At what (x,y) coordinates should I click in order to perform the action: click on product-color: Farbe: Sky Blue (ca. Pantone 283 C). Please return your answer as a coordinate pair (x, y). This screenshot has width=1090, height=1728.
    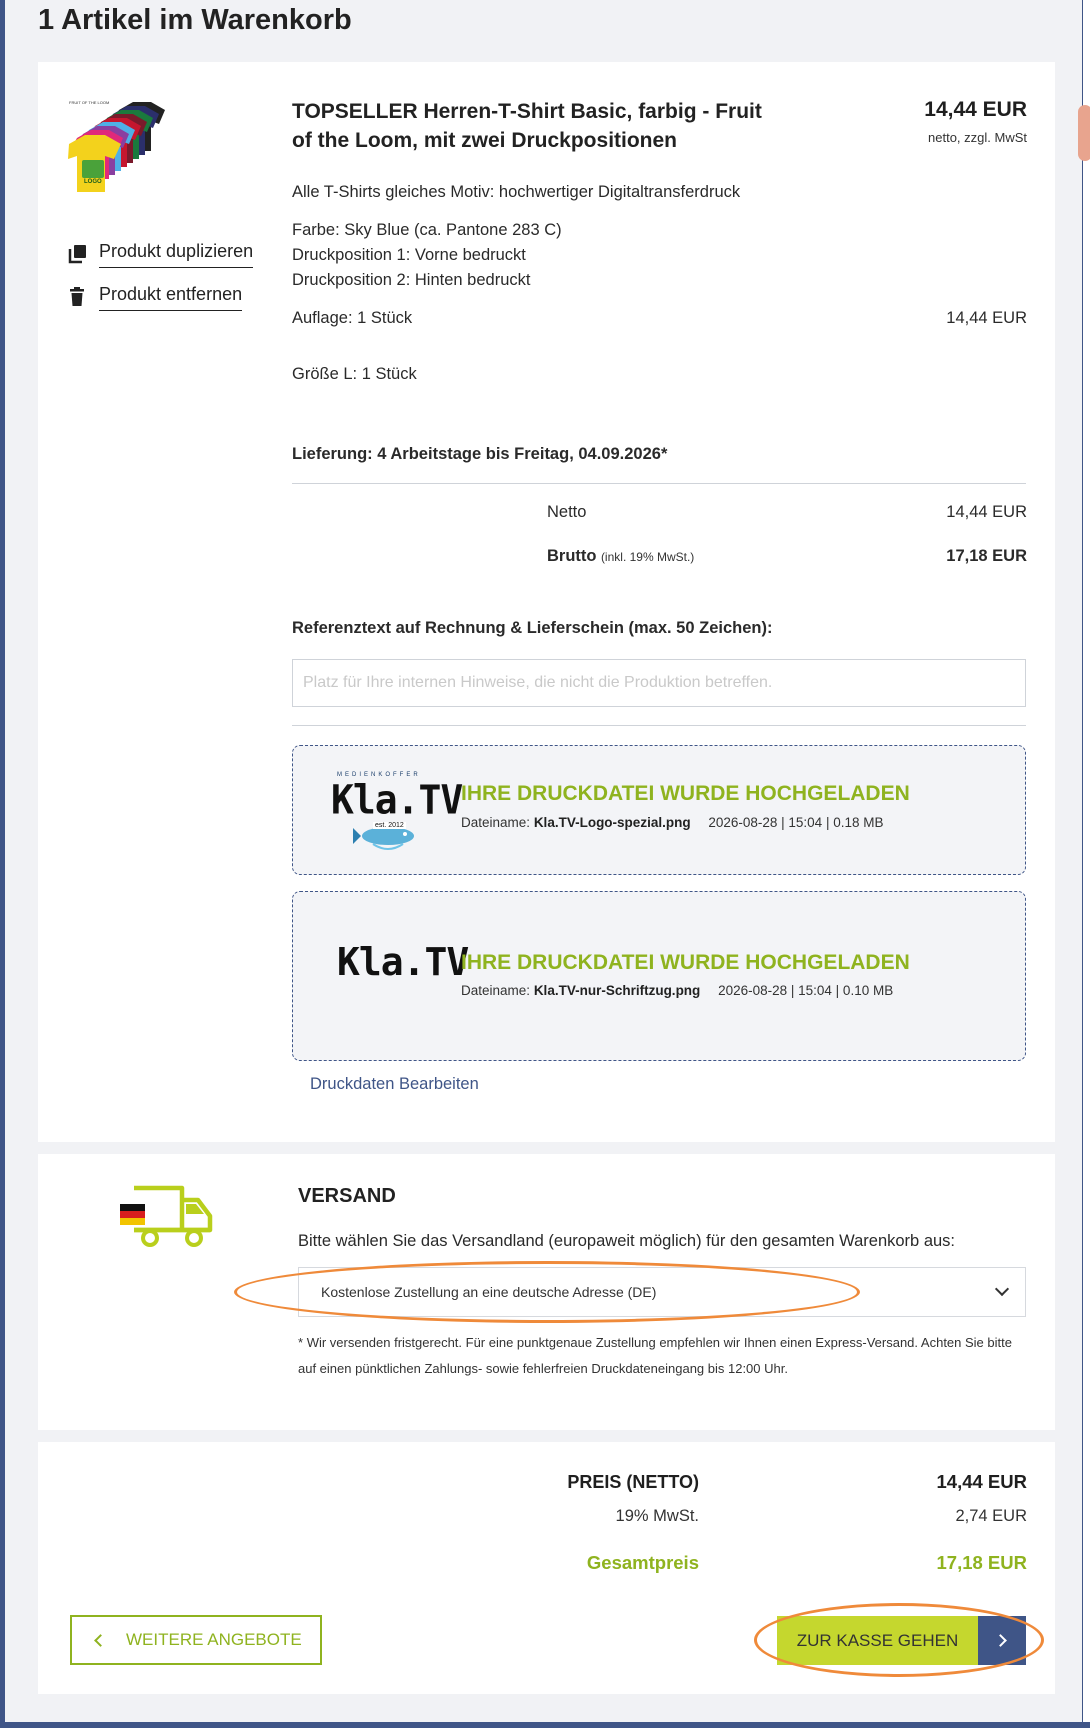
    Looking at the image, I should click on (427, 230).